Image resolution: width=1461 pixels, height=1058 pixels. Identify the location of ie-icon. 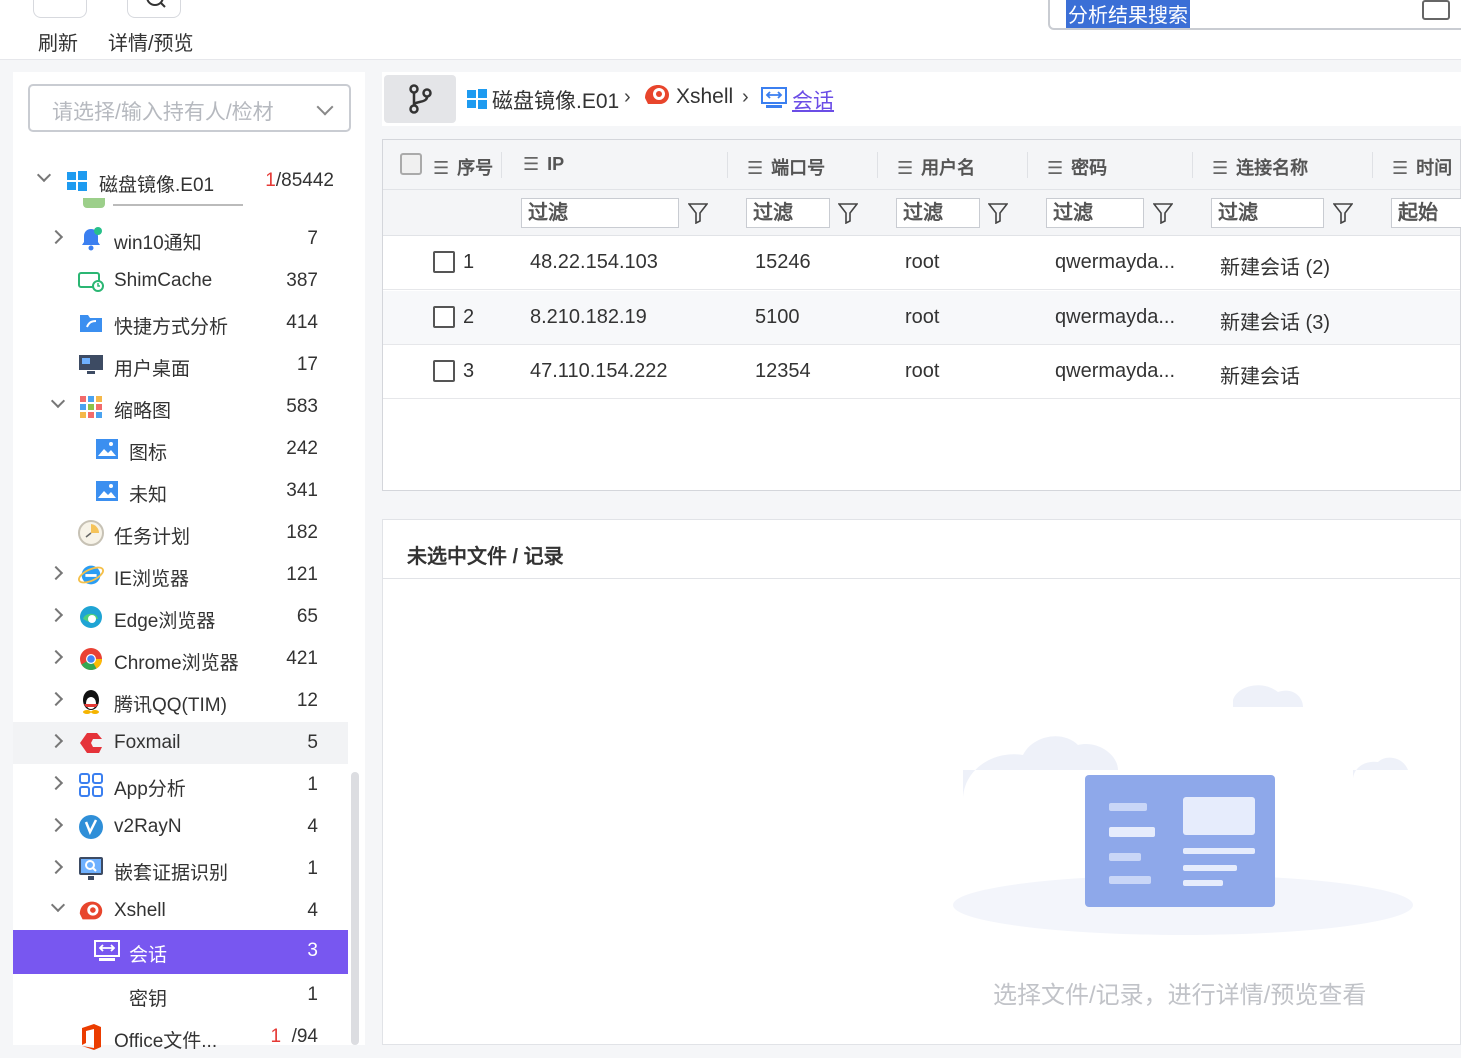
(91, 575).